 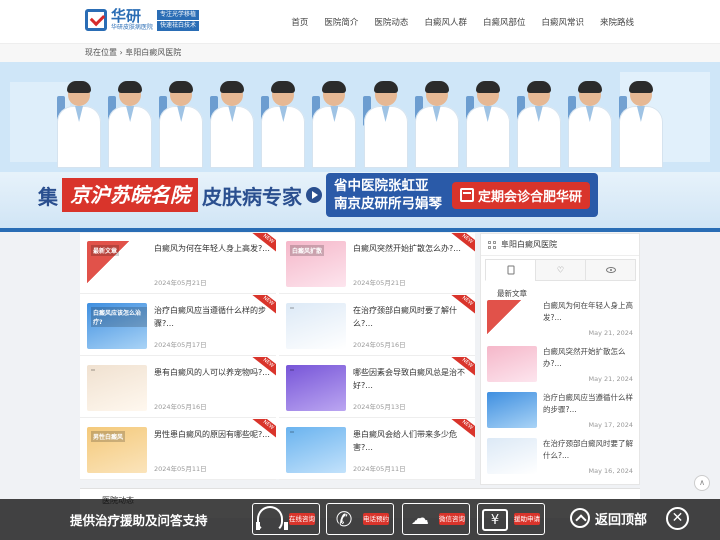 I want to click on yen-icon: ¥, so click(x=495, y=520).